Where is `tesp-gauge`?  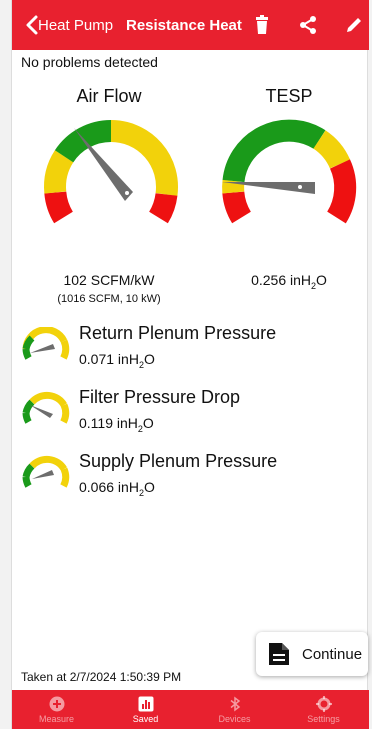
tesp-gauge is located at coordinates (289, 171).